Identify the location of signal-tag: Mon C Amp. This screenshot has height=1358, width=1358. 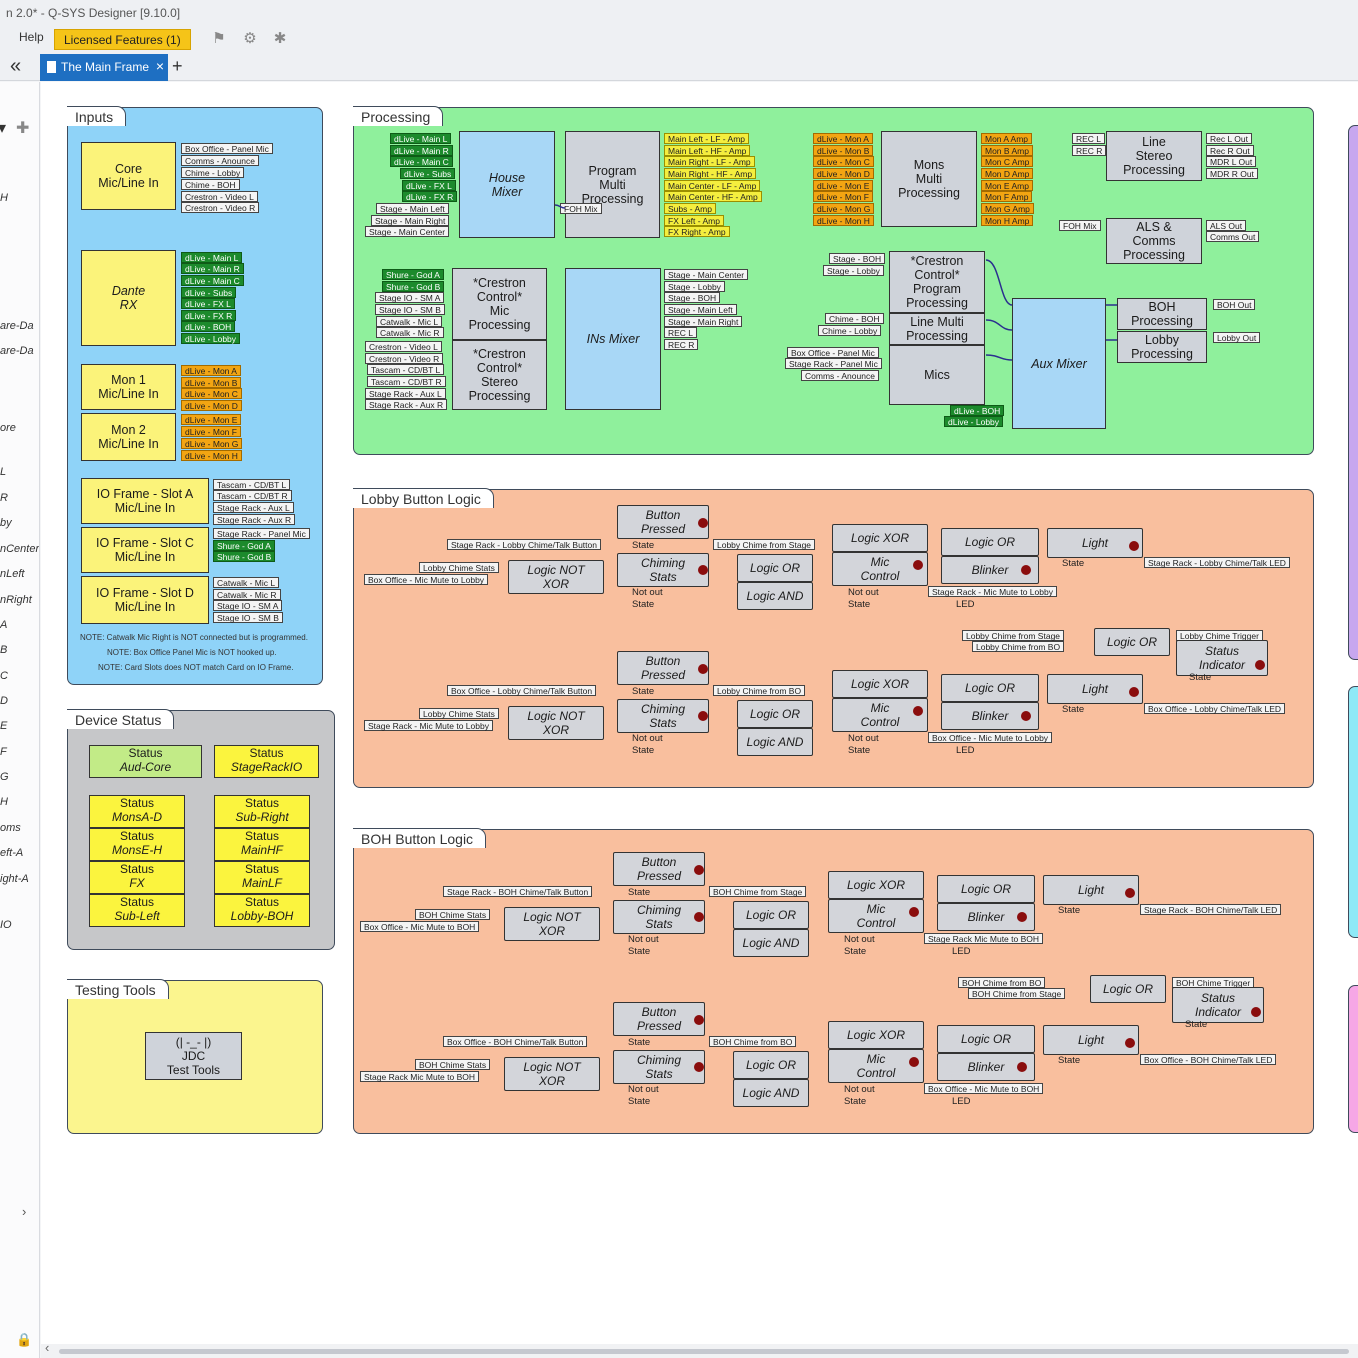
(1007, 161).